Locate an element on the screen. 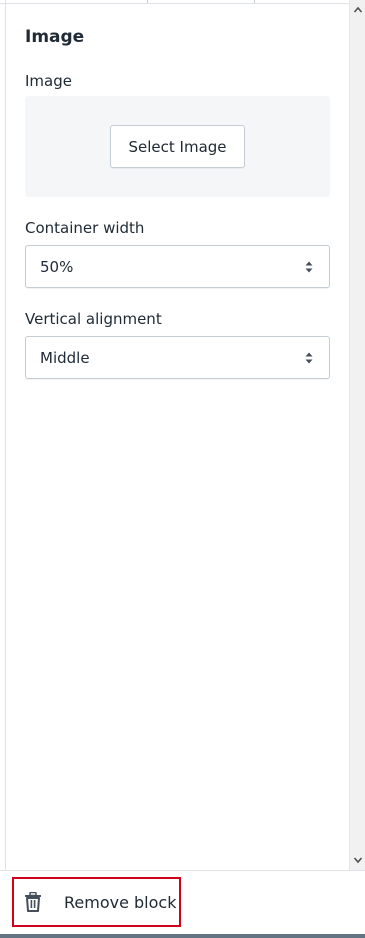 The height and width of the screenshot is (938, 365). container-width-select: 50% is located at coordinates (177, 266).